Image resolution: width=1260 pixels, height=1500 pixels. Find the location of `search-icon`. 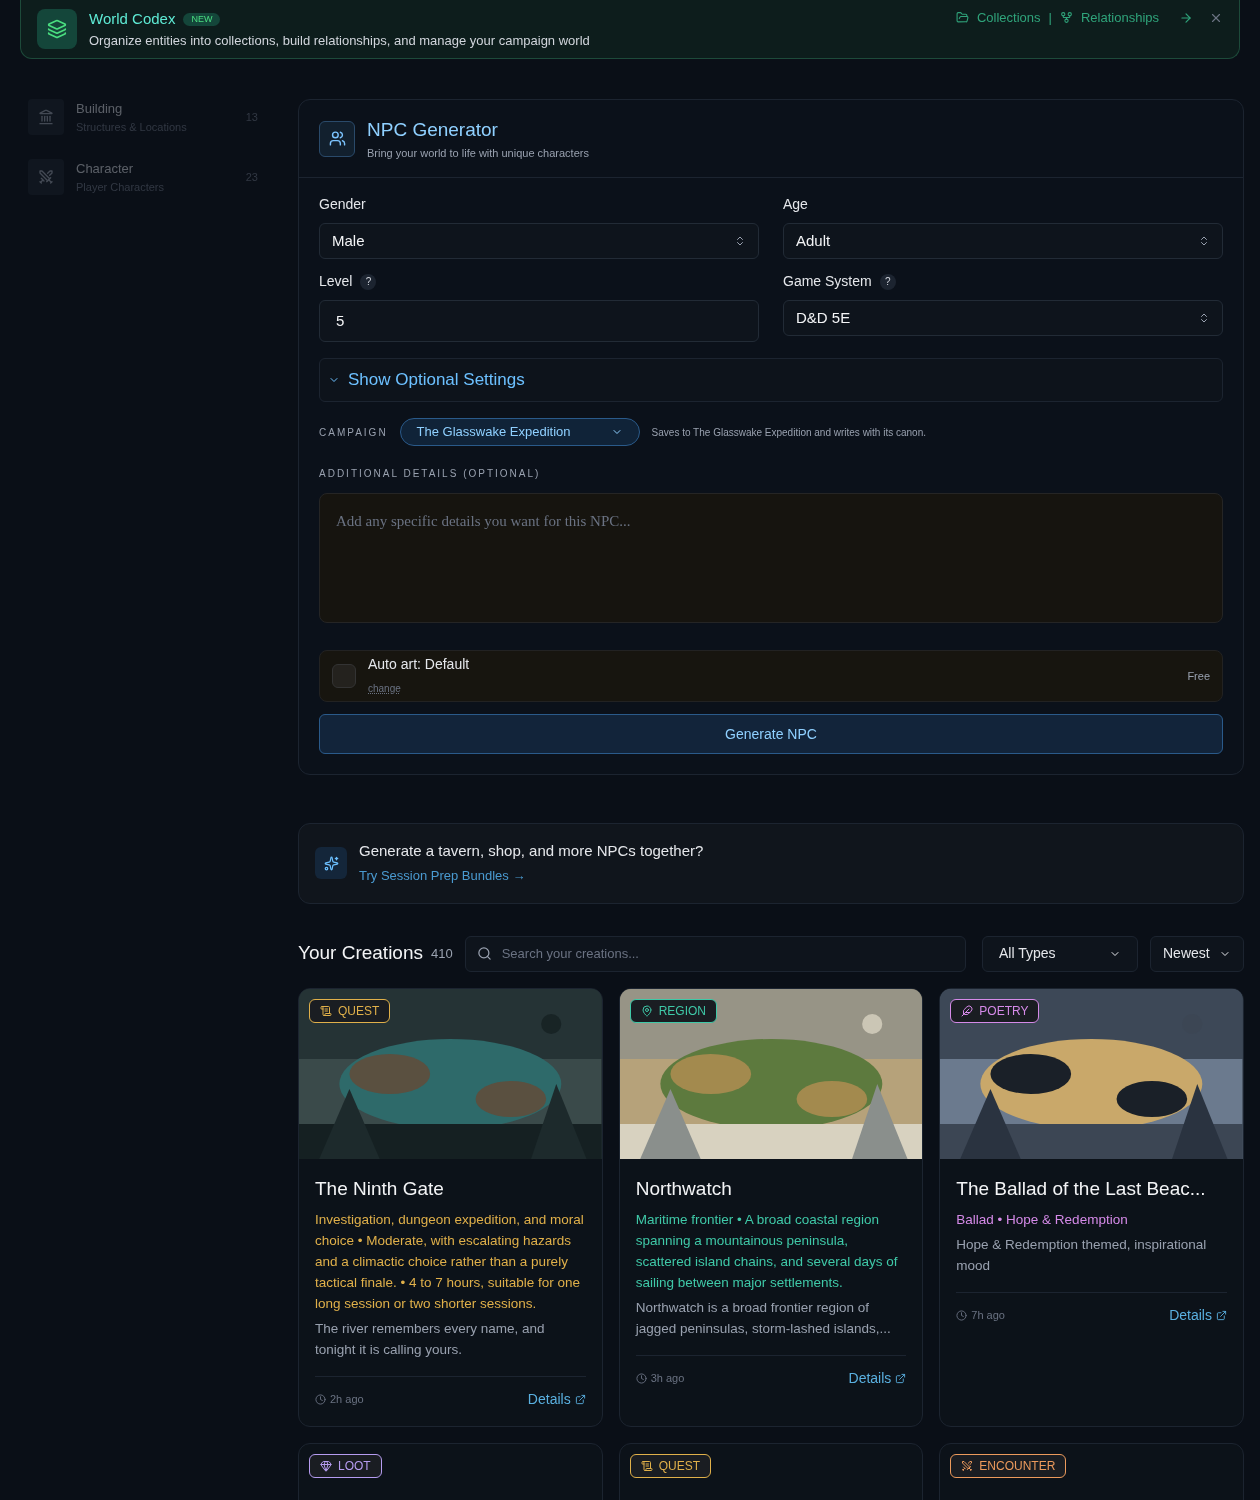

search-icon is located at coordinates (484, 953).